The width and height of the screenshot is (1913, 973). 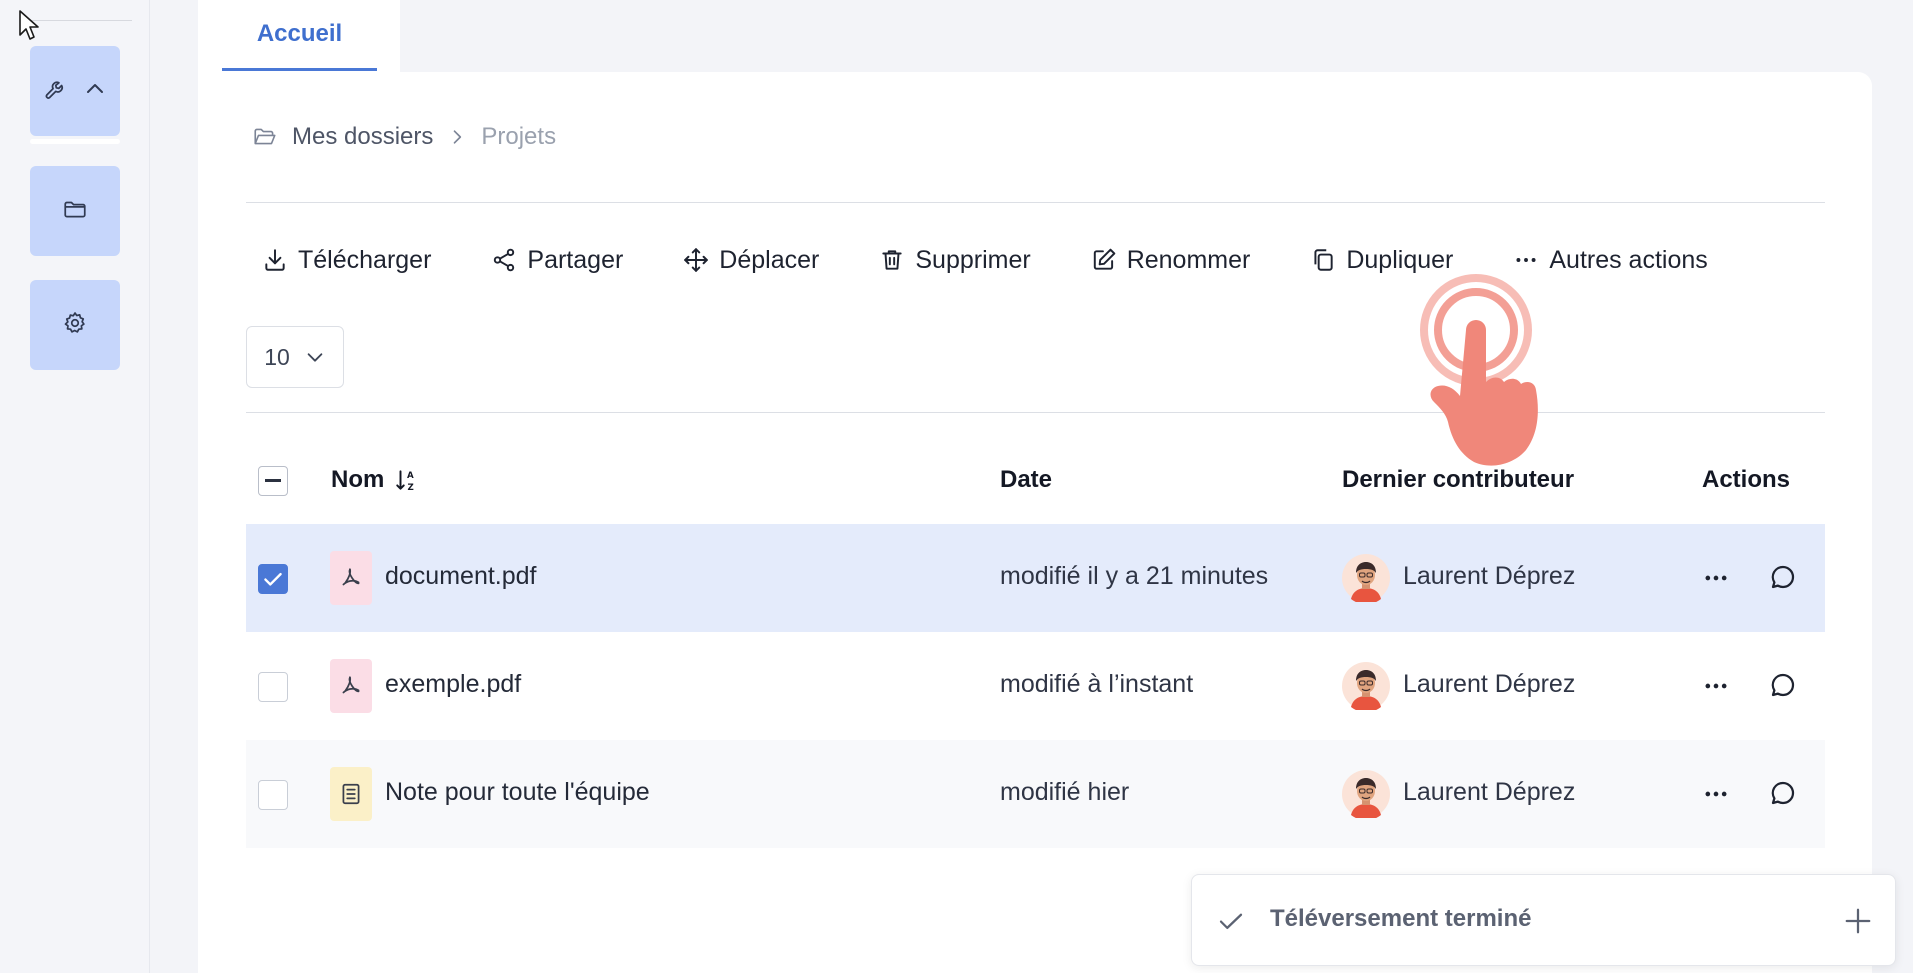 I want to click on sidebar-item-folders, so click(x=75, y=211).